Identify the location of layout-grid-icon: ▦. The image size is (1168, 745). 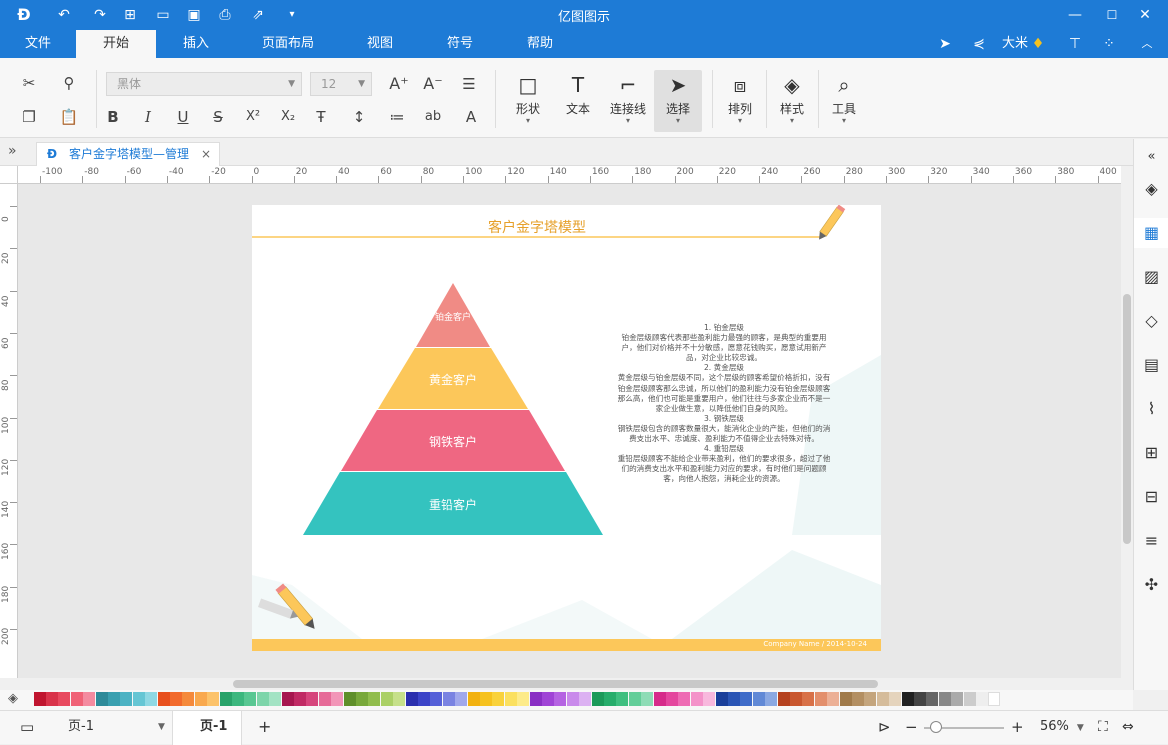
(1151, 233).